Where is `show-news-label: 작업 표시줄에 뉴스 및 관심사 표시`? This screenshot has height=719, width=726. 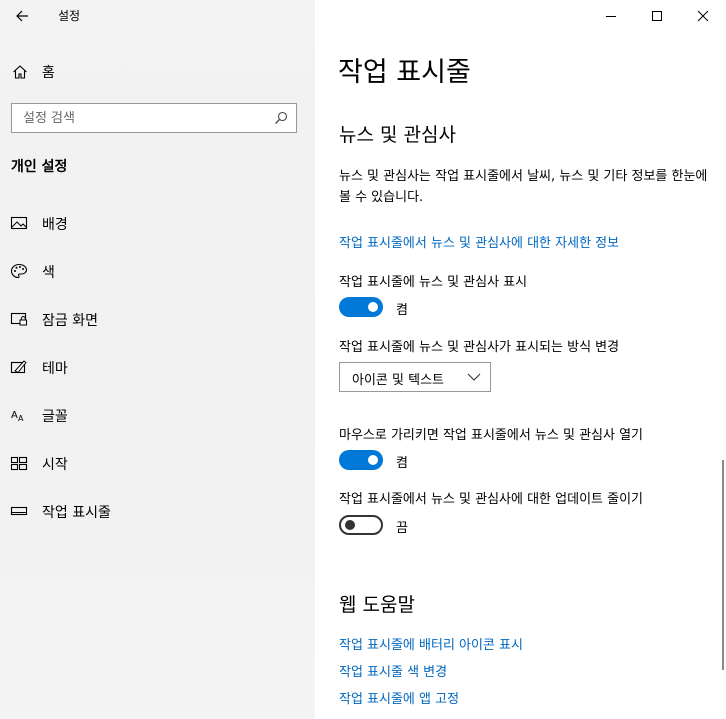 show-news-label: 작업 표시줄에 뉴스 및 관심사 표시 is located at coordinates (433, 282).